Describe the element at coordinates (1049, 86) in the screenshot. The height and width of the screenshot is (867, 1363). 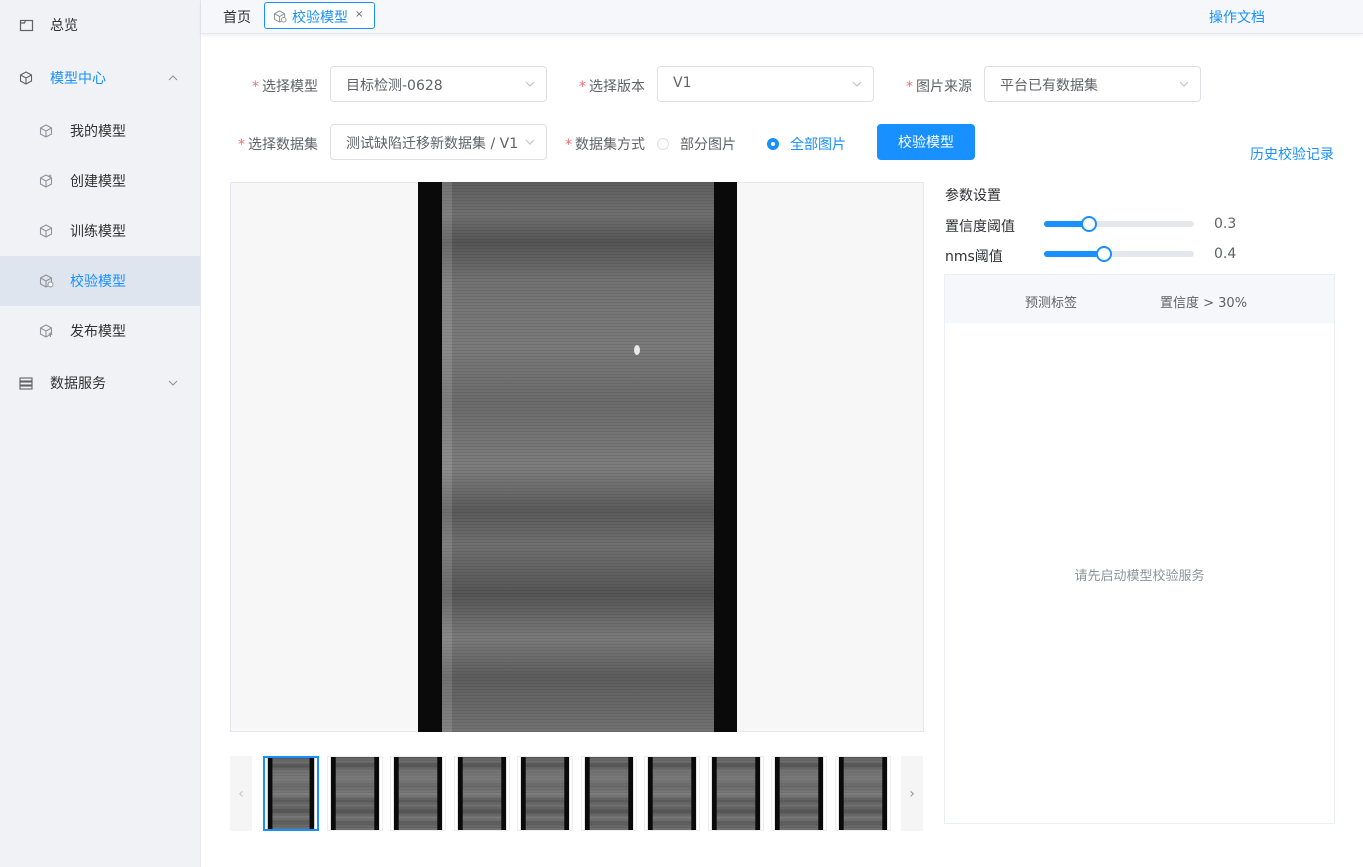
I see `source-select-value: 平台已有数据集` at that location.